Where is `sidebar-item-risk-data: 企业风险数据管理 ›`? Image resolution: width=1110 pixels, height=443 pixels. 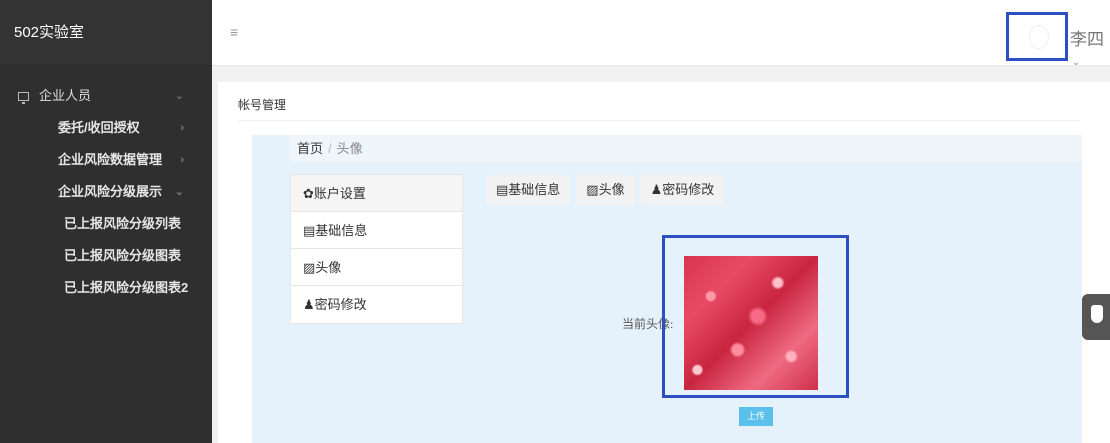
sidebar-item-risk-data: 企业风险数据管理 › is located at coordinates (106, 160).